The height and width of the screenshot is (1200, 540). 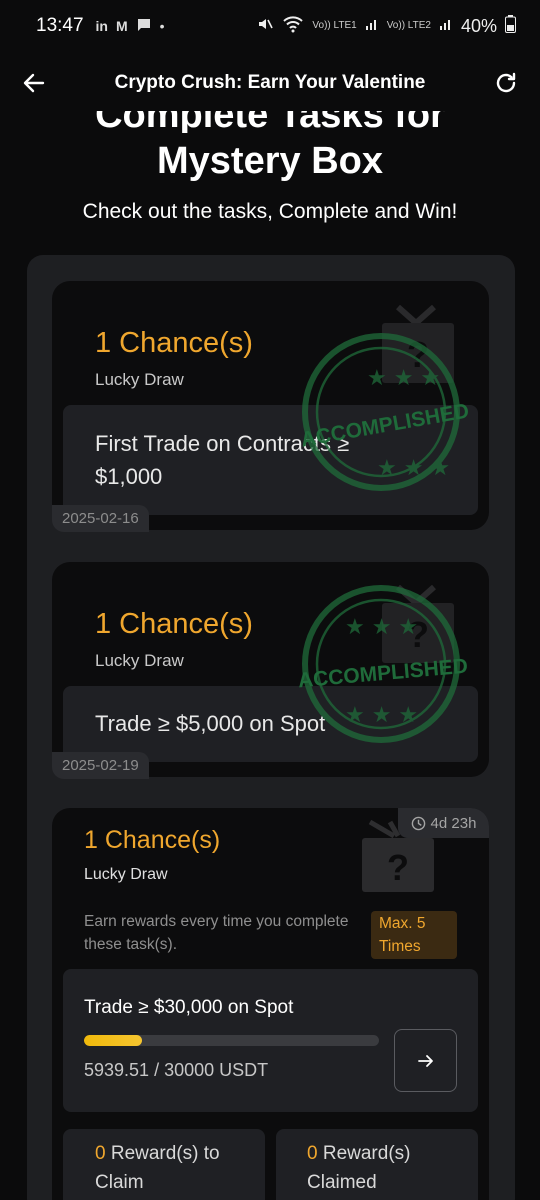 I want to click on lte2-label: Vo)) LTE2, so click(x=408, y=25).